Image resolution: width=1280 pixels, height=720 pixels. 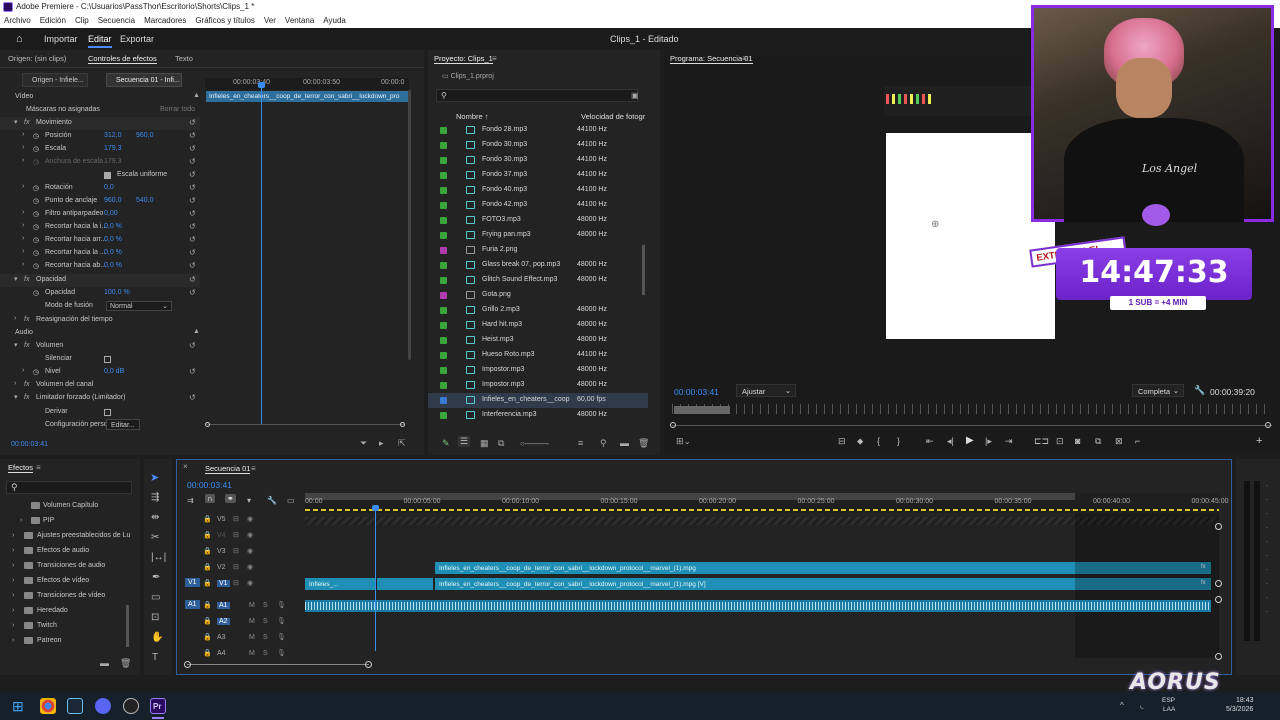 What do you see at coordinates (158, 706) in the screenshot?
I see `premiere-taskbar-icon: Pr` at bounding box center [158, 706].